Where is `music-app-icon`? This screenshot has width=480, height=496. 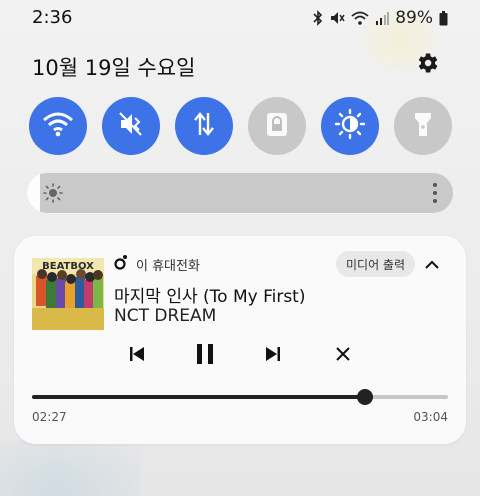 music-app-icon is located at coordinates (121, 264).